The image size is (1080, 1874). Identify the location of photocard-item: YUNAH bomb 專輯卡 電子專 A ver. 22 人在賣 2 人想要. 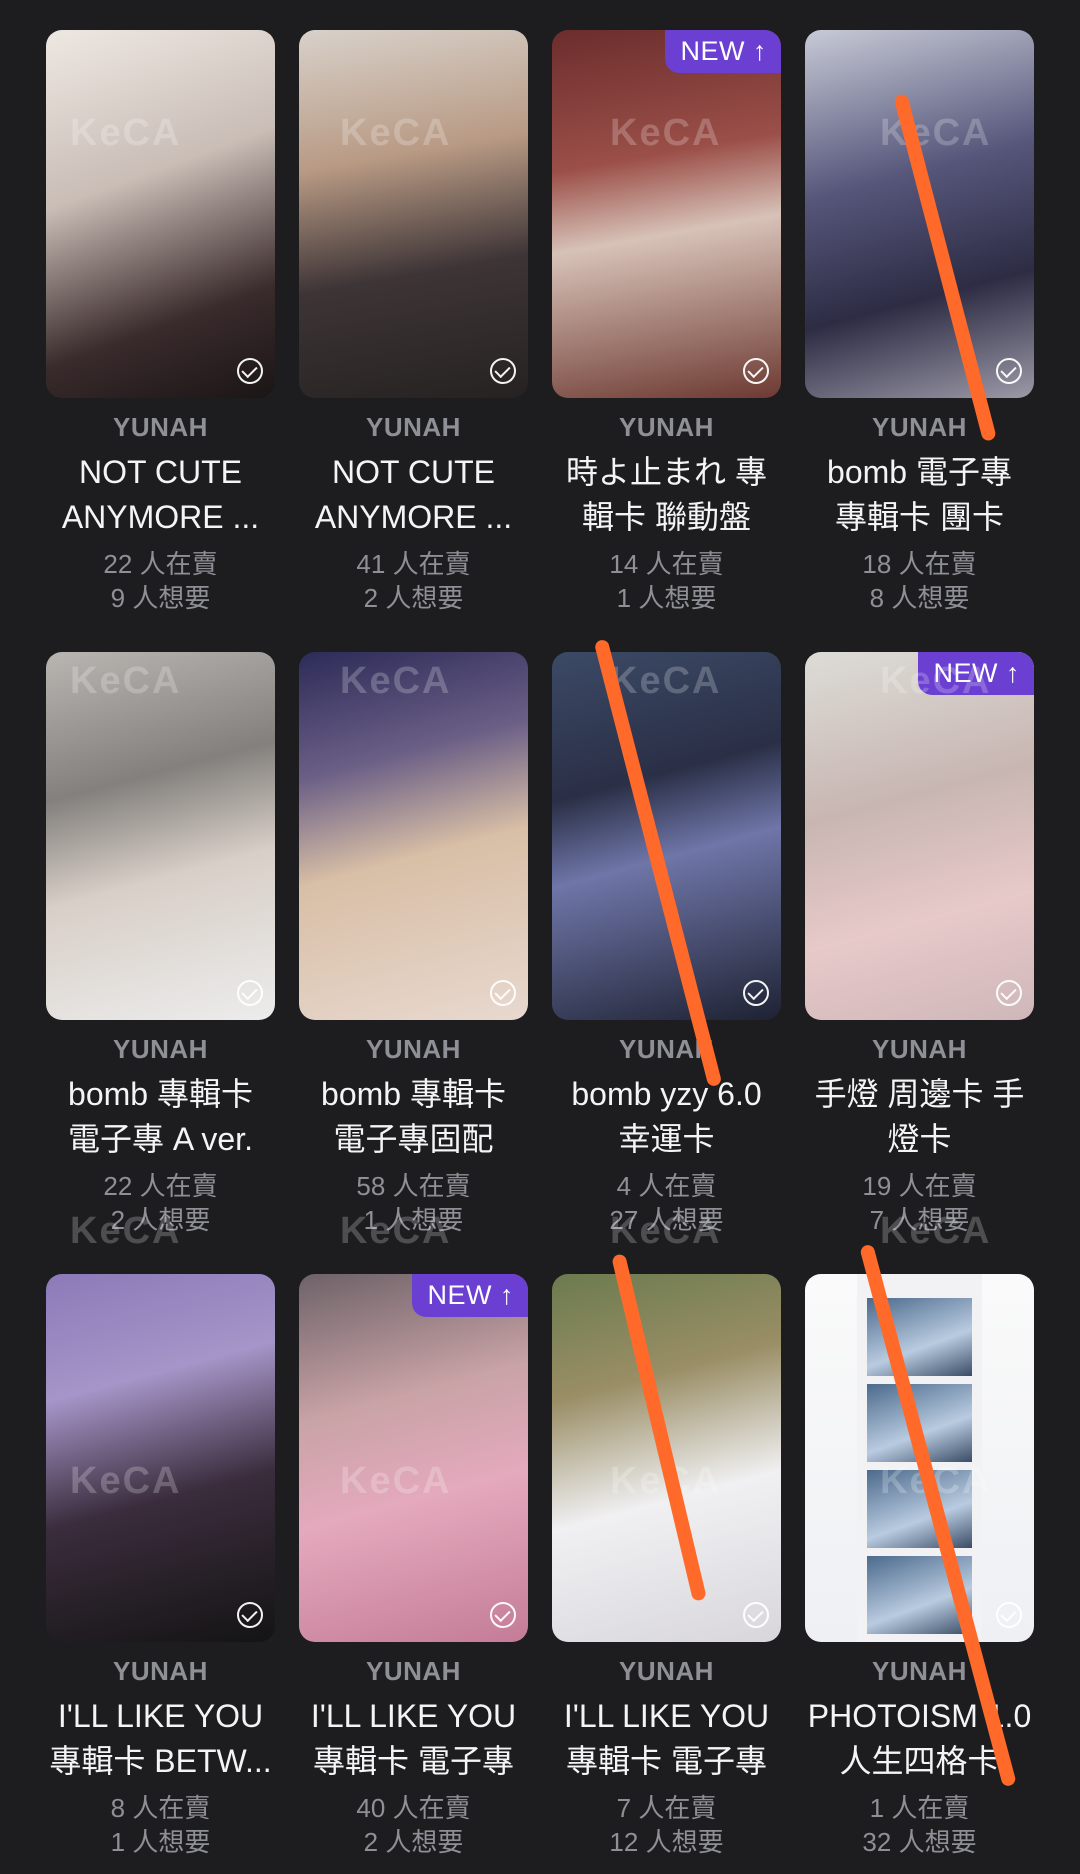
(172, 952).